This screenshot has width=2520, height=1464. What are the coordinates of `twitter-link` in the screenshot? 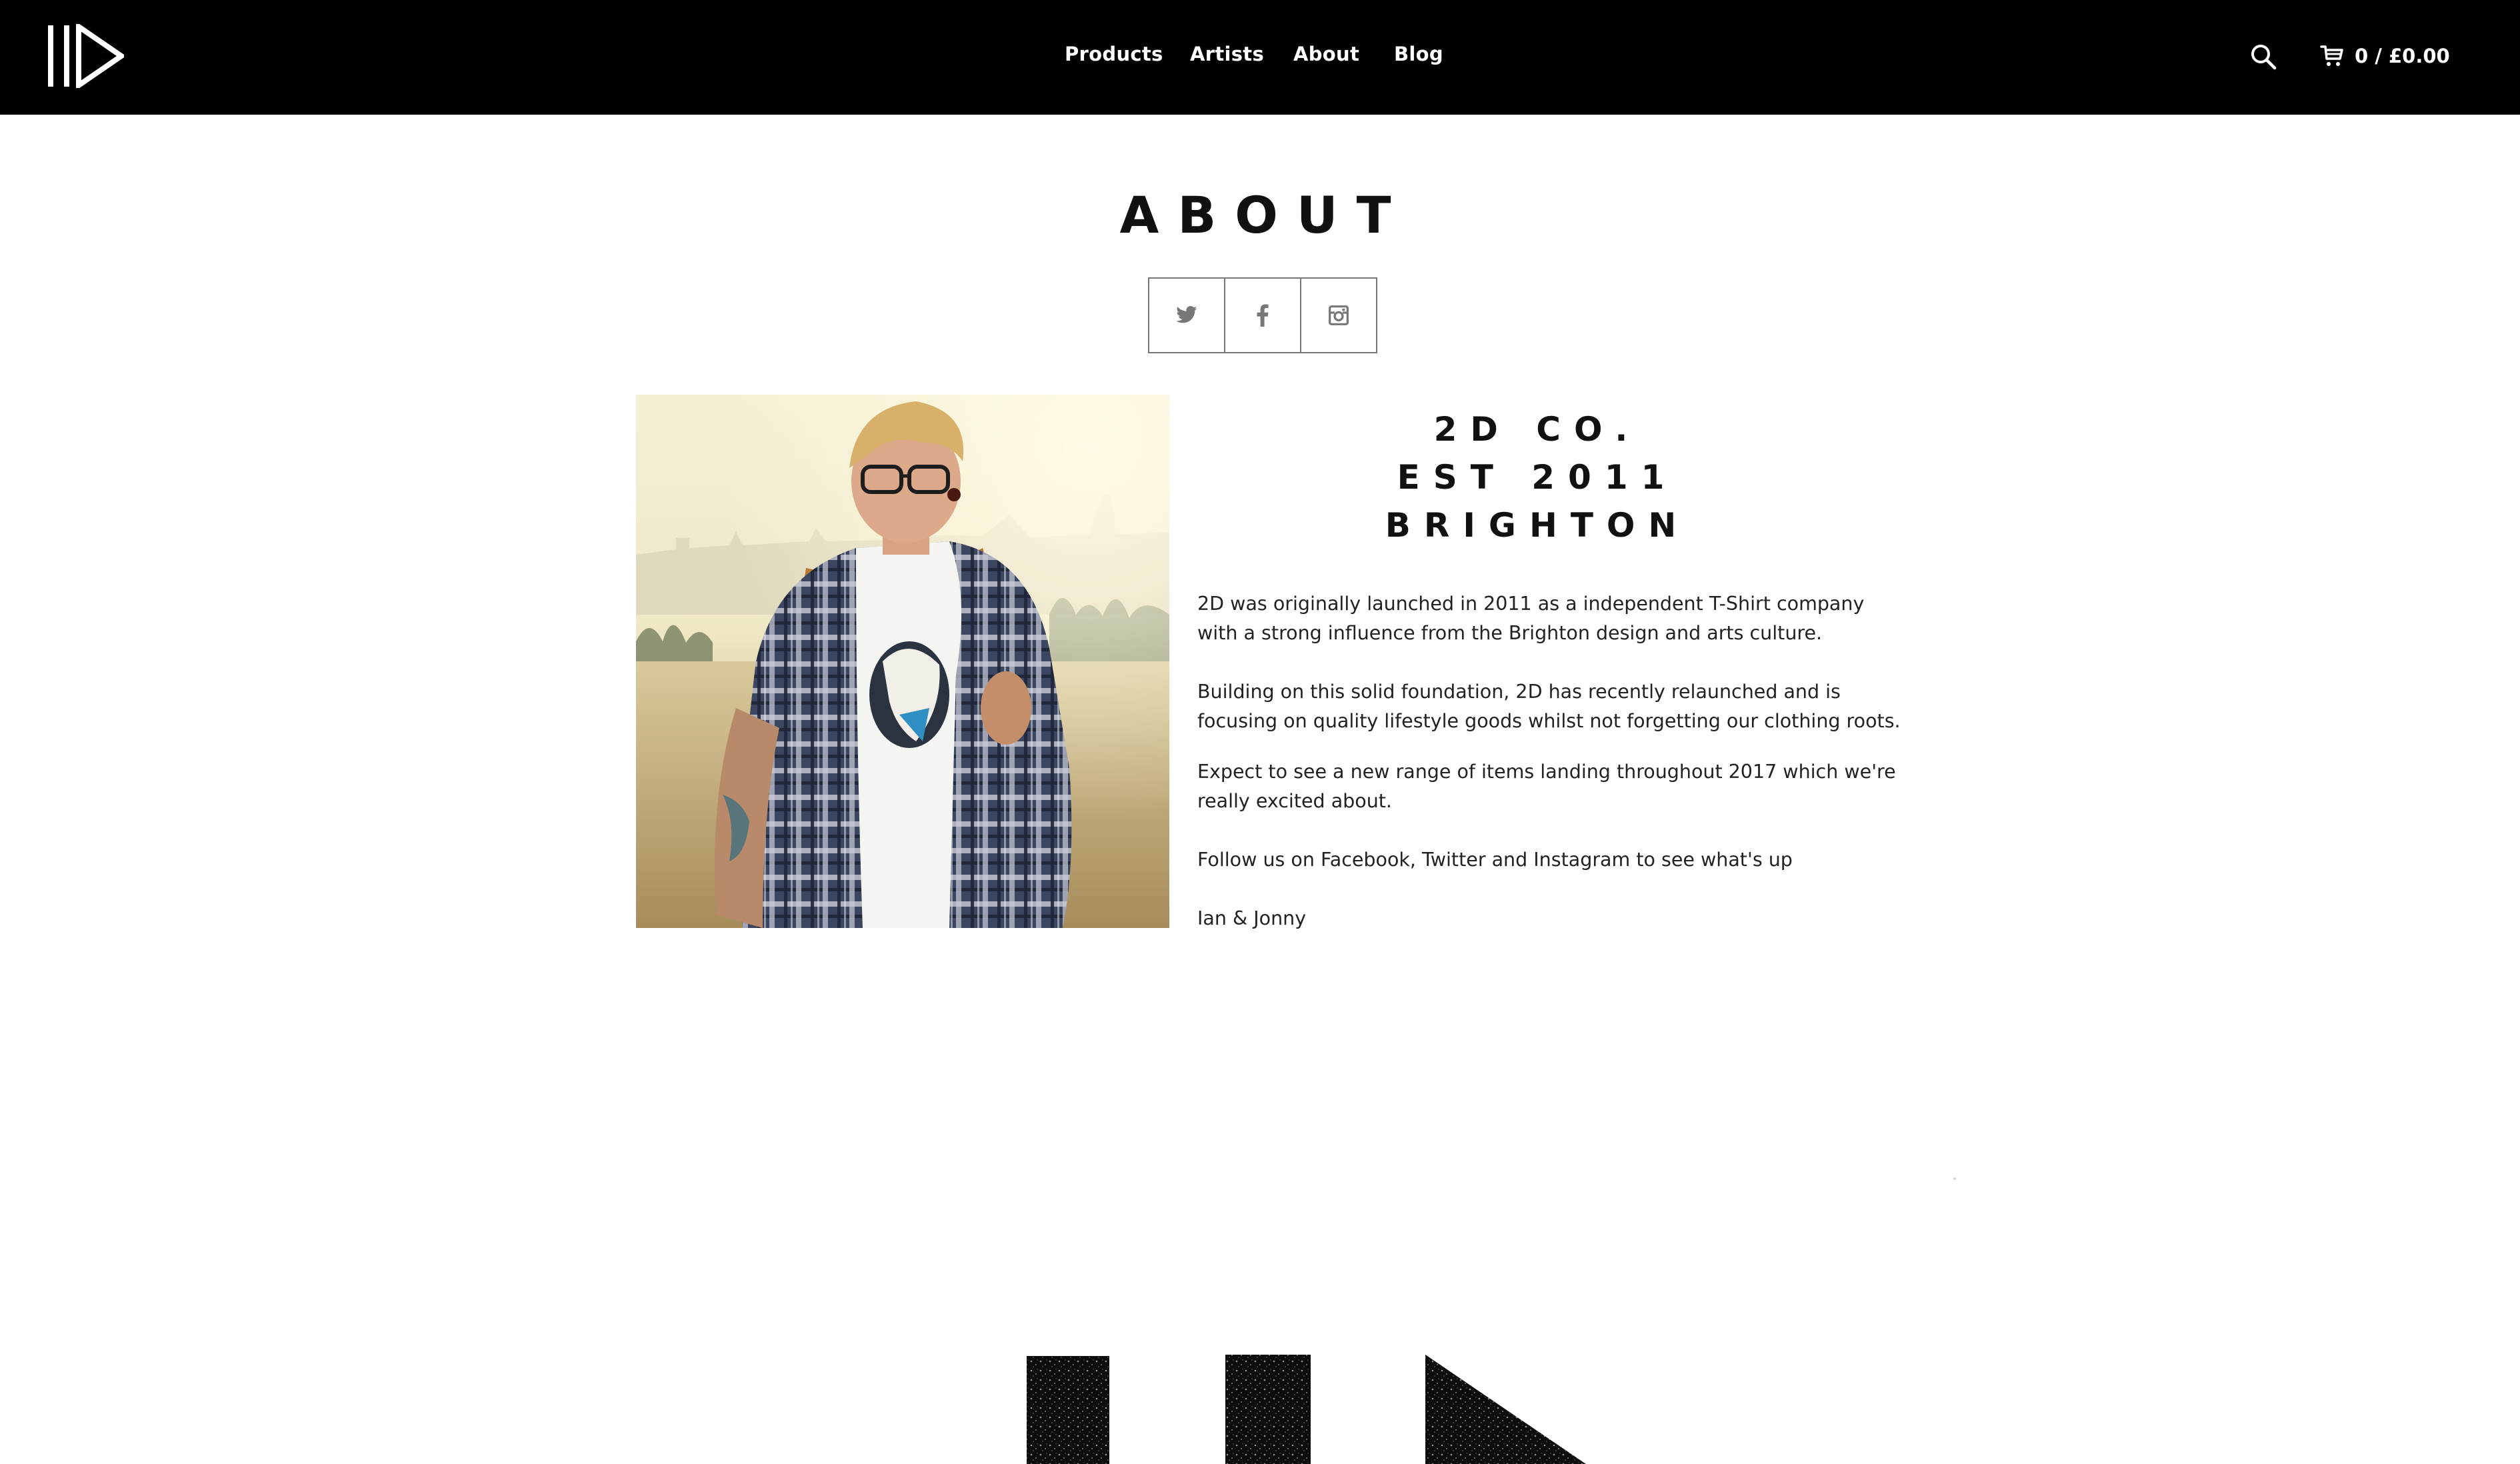 It's located at (1186, 315).